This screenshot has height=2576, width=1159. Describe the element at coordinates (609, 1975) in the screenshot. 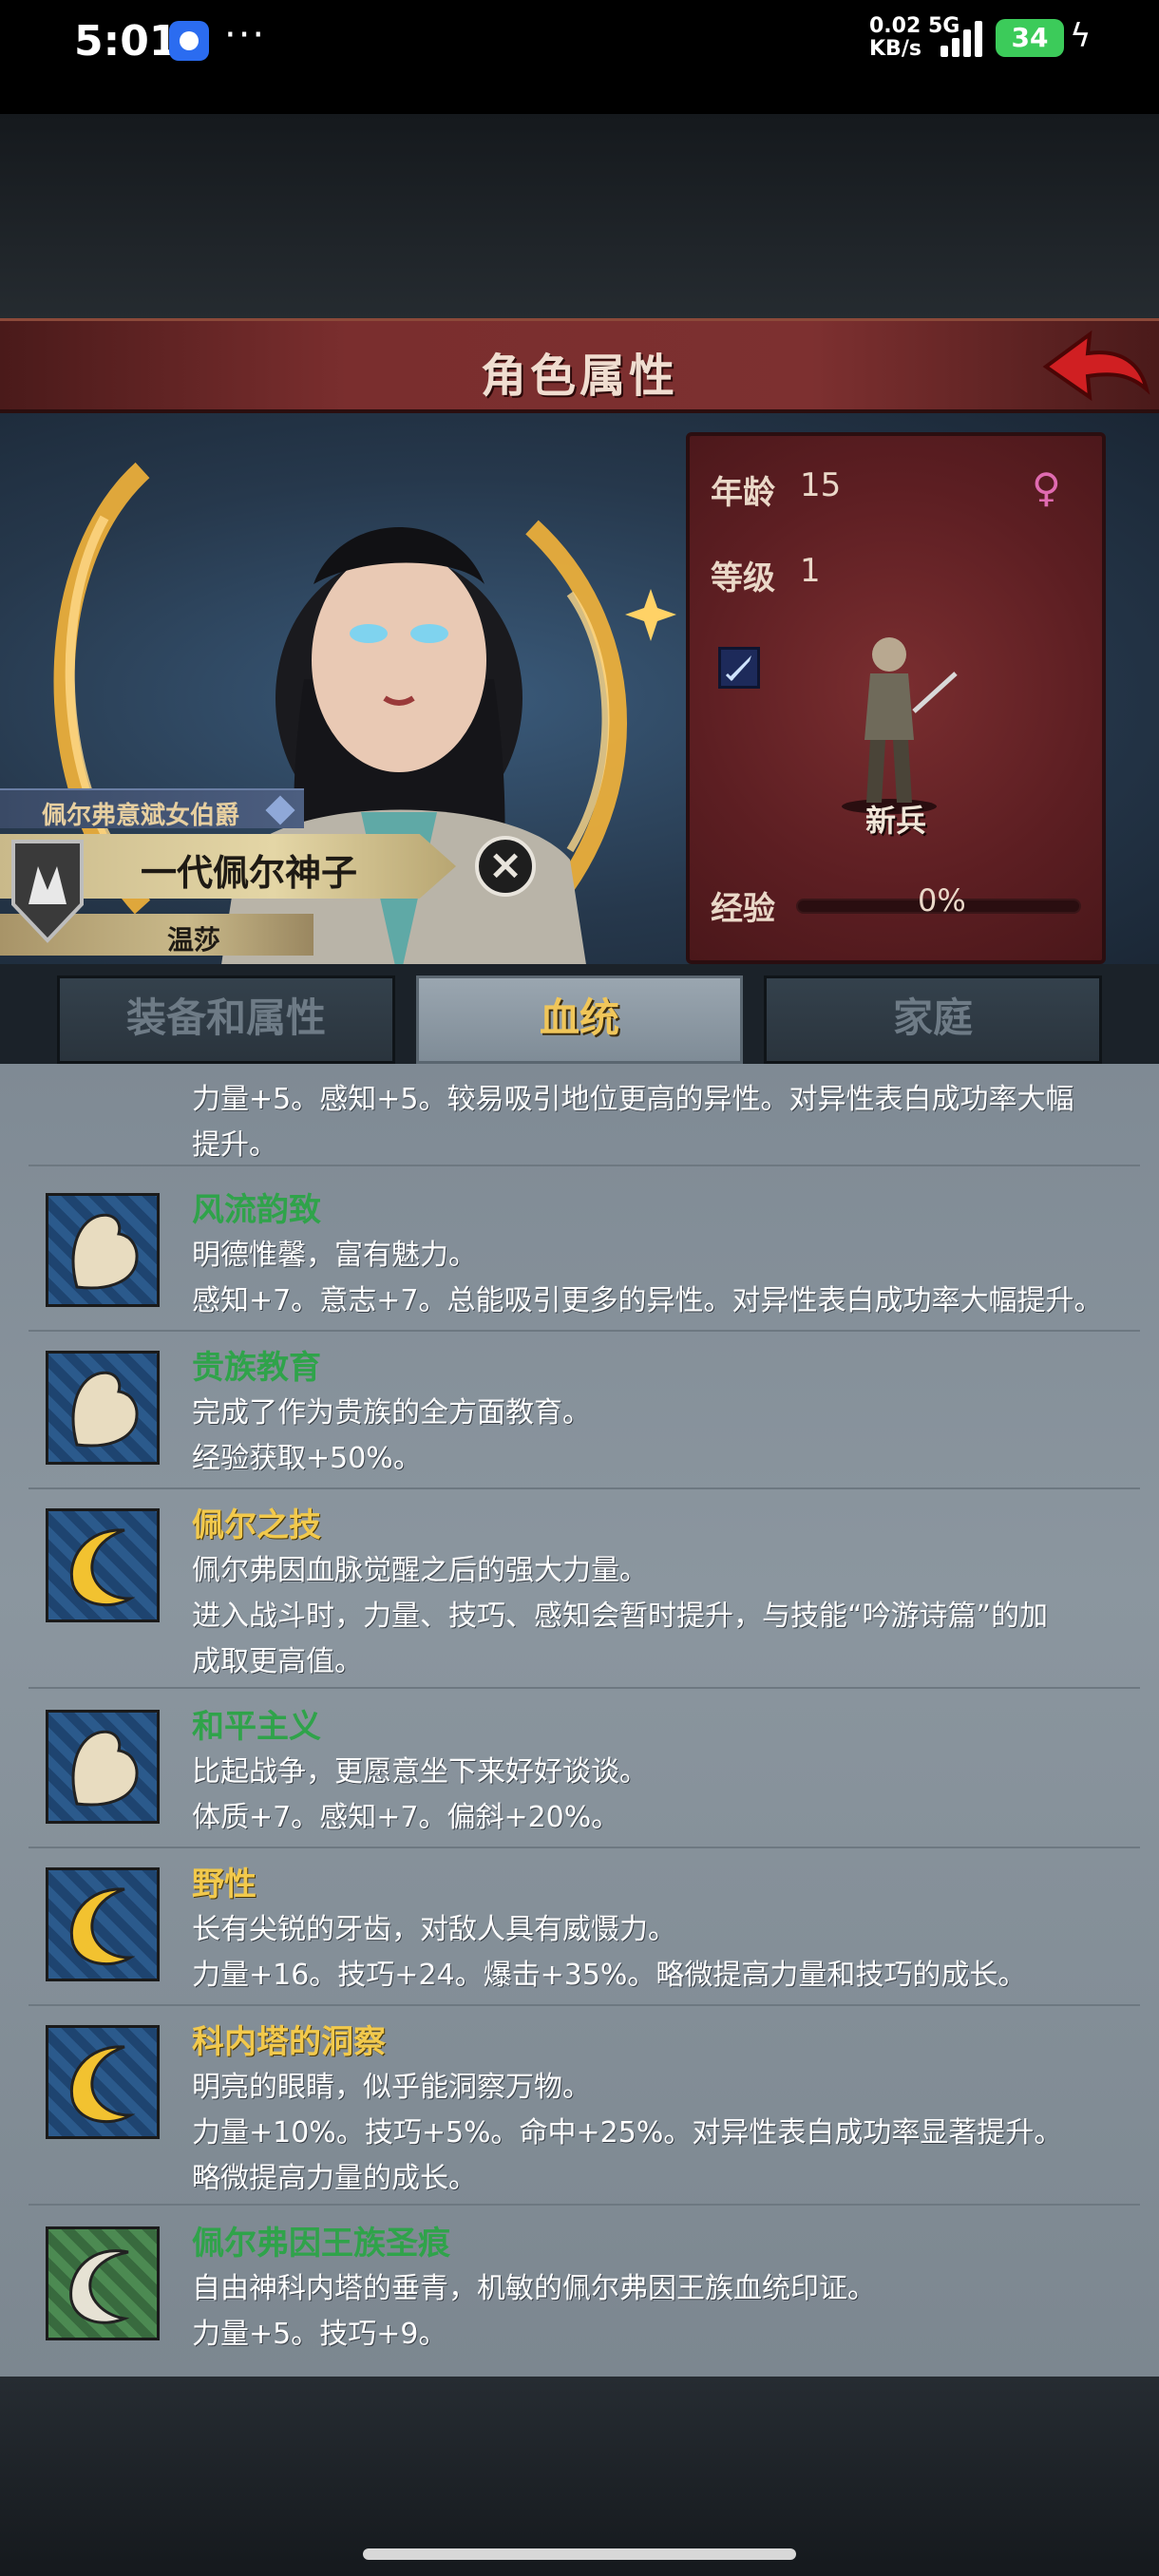

I see `trait-line: 力量+16。技巧+24。爆击+35%。略微提高力量和技巧的成长。` at that location.